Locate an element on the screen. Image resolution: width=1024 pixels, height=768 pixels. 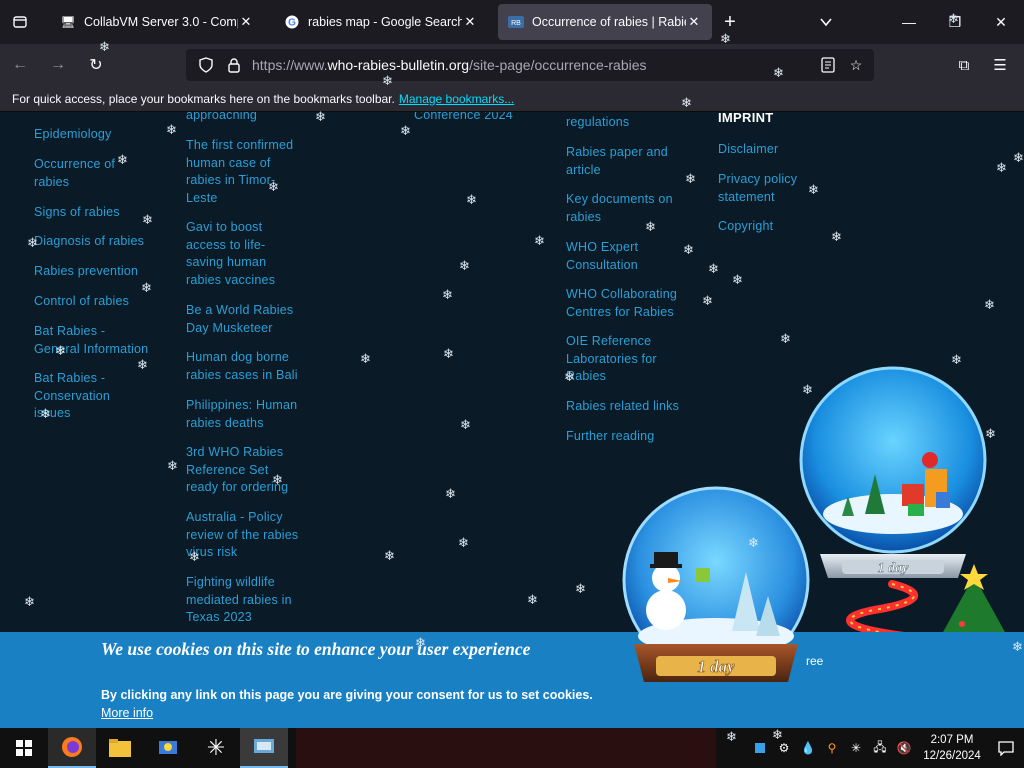
app-menu-button: ☰ is located at coordinates (1000, 65).